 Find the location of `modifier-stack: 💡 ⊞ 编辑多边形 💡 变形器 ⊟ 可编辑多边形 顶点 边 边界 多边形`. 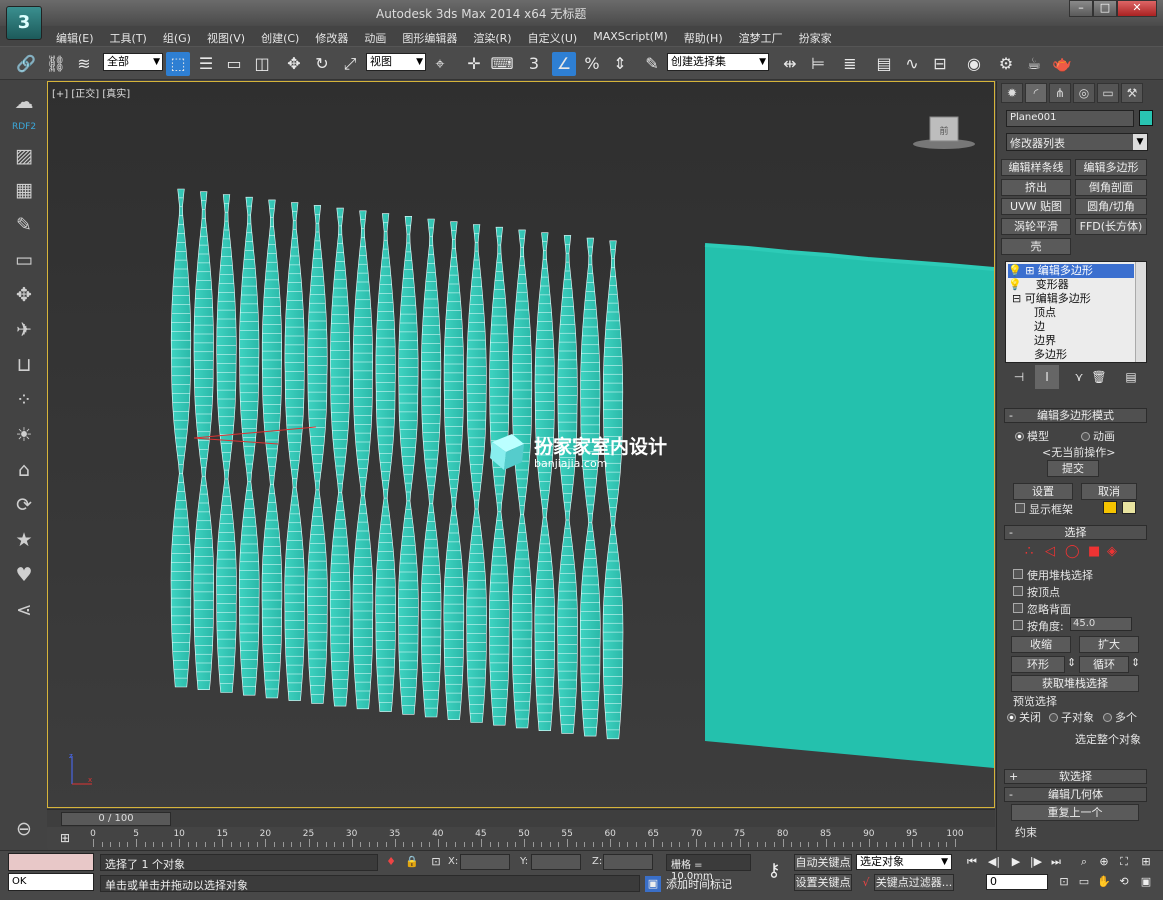

modifier-stack: 💡 ⊞ 编辑多边形 💡 变形器 ⊟ 可编辑多边形 顶点 边 边界 多边形 is located at coordinates (1076, 312).